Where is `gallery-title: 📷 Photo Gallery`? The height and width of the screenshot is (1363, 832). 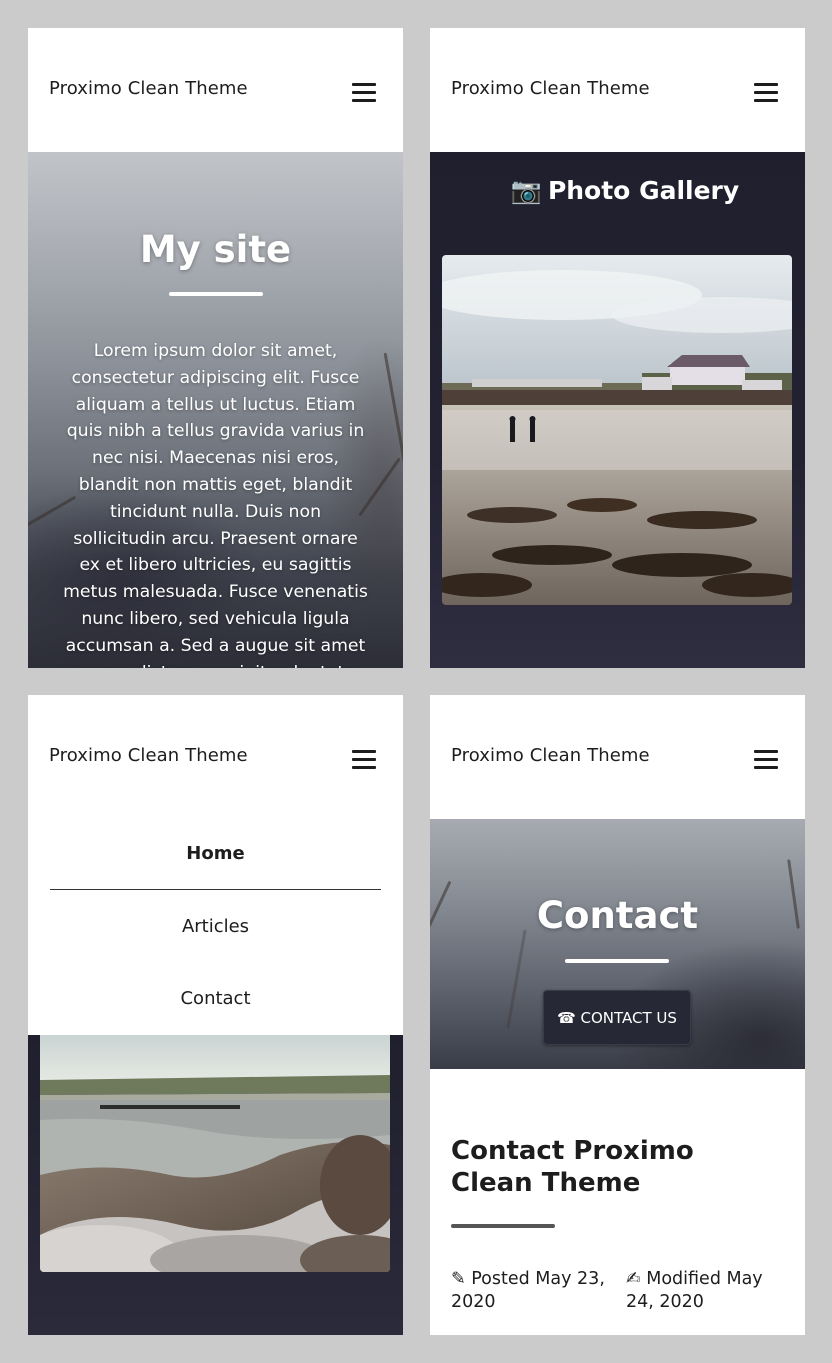 gallery-title: 📷 Photo Gallery is located at coordinates (617, 191).